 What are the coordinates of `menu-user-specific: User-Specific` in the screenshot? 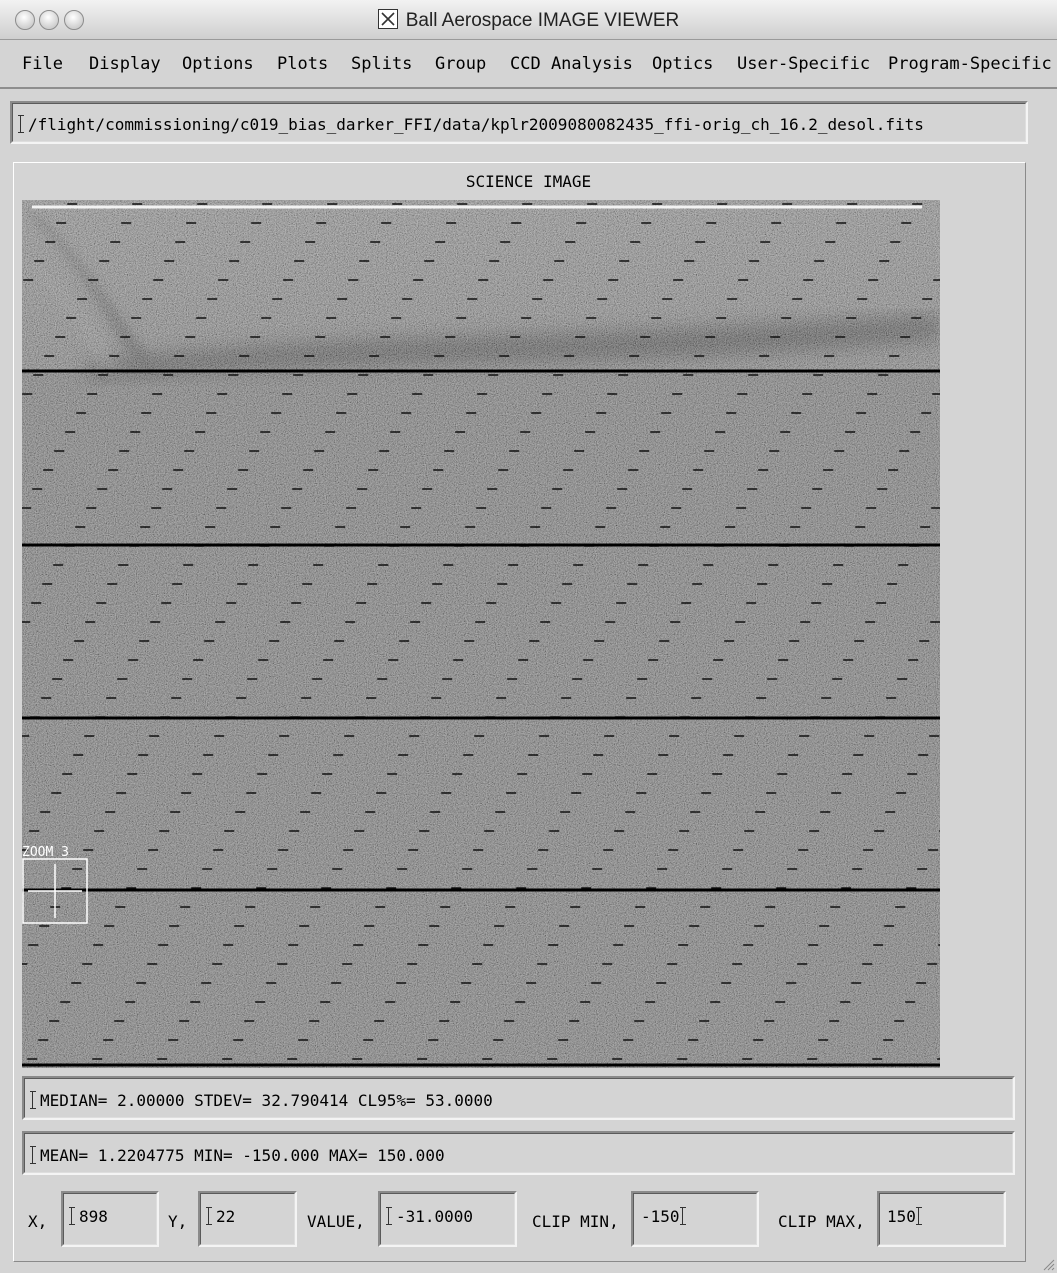 It's located at (803, 64).